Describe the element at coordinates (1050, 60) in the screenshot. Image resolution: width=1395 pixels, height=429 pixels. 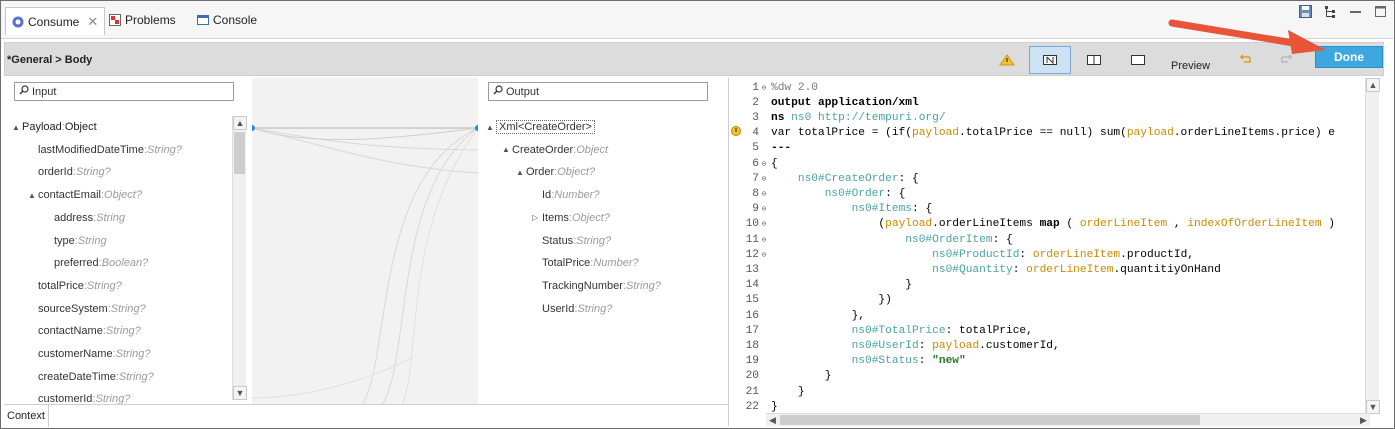
I see `graphics-view-button` at that location.